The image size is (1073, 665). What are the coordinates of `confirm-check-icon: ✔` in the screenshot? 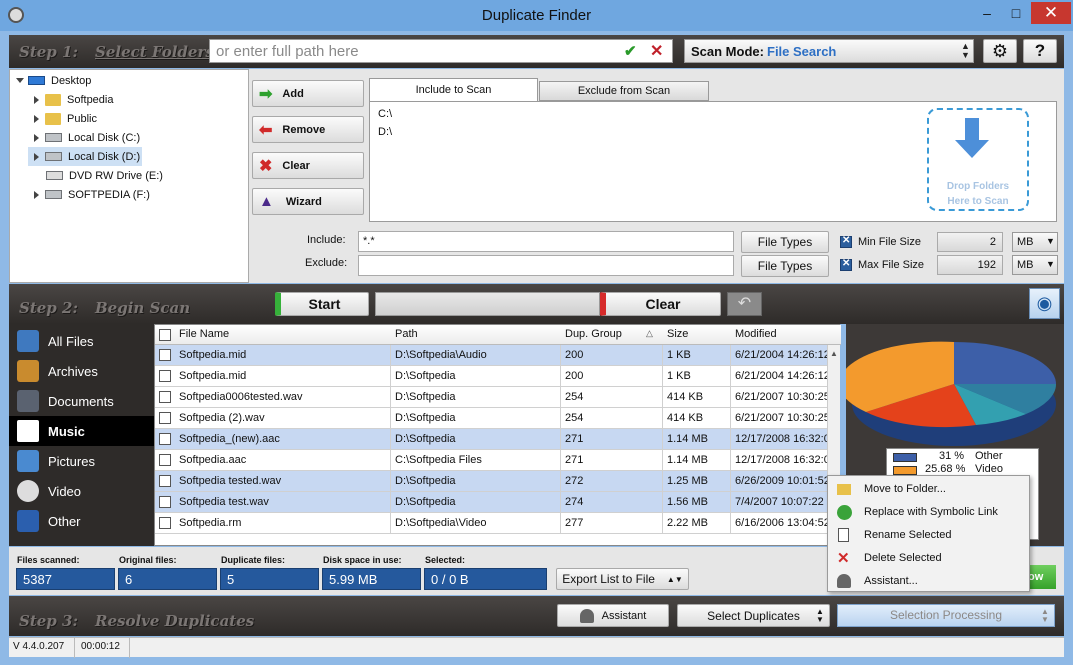 It's located at (630, 51).